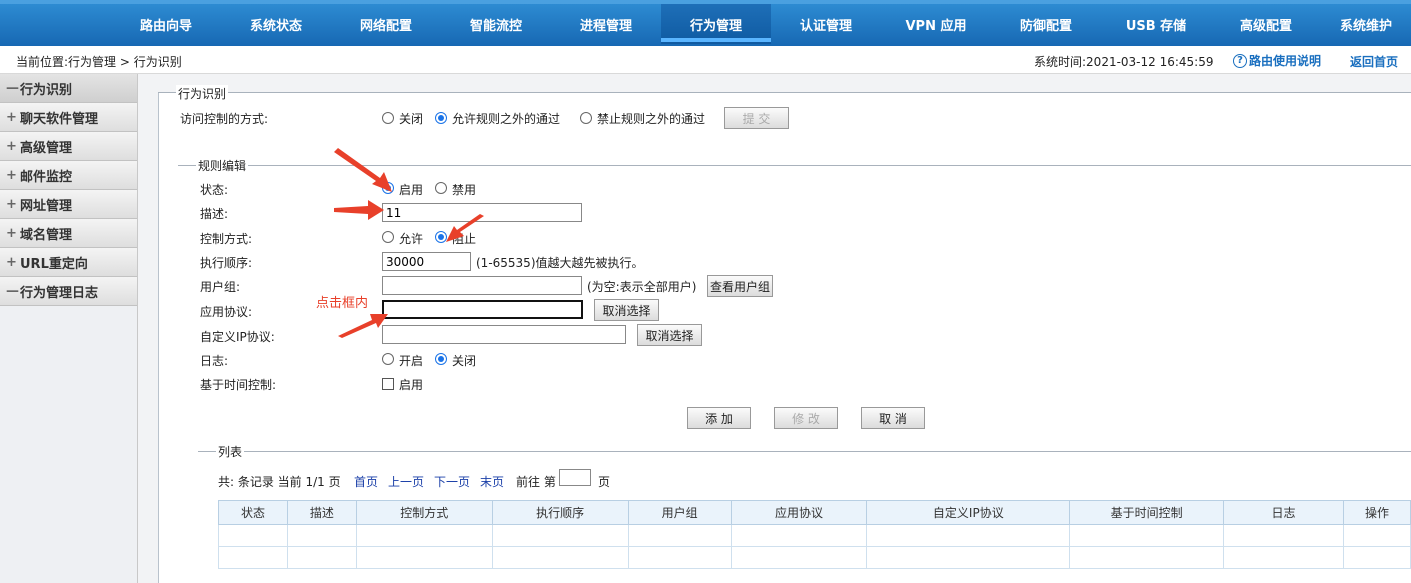  What do you see at coordinates (411, 239) in the screenshot?
I see `control-allow-label: 允许` at bounding box center [411, 239].